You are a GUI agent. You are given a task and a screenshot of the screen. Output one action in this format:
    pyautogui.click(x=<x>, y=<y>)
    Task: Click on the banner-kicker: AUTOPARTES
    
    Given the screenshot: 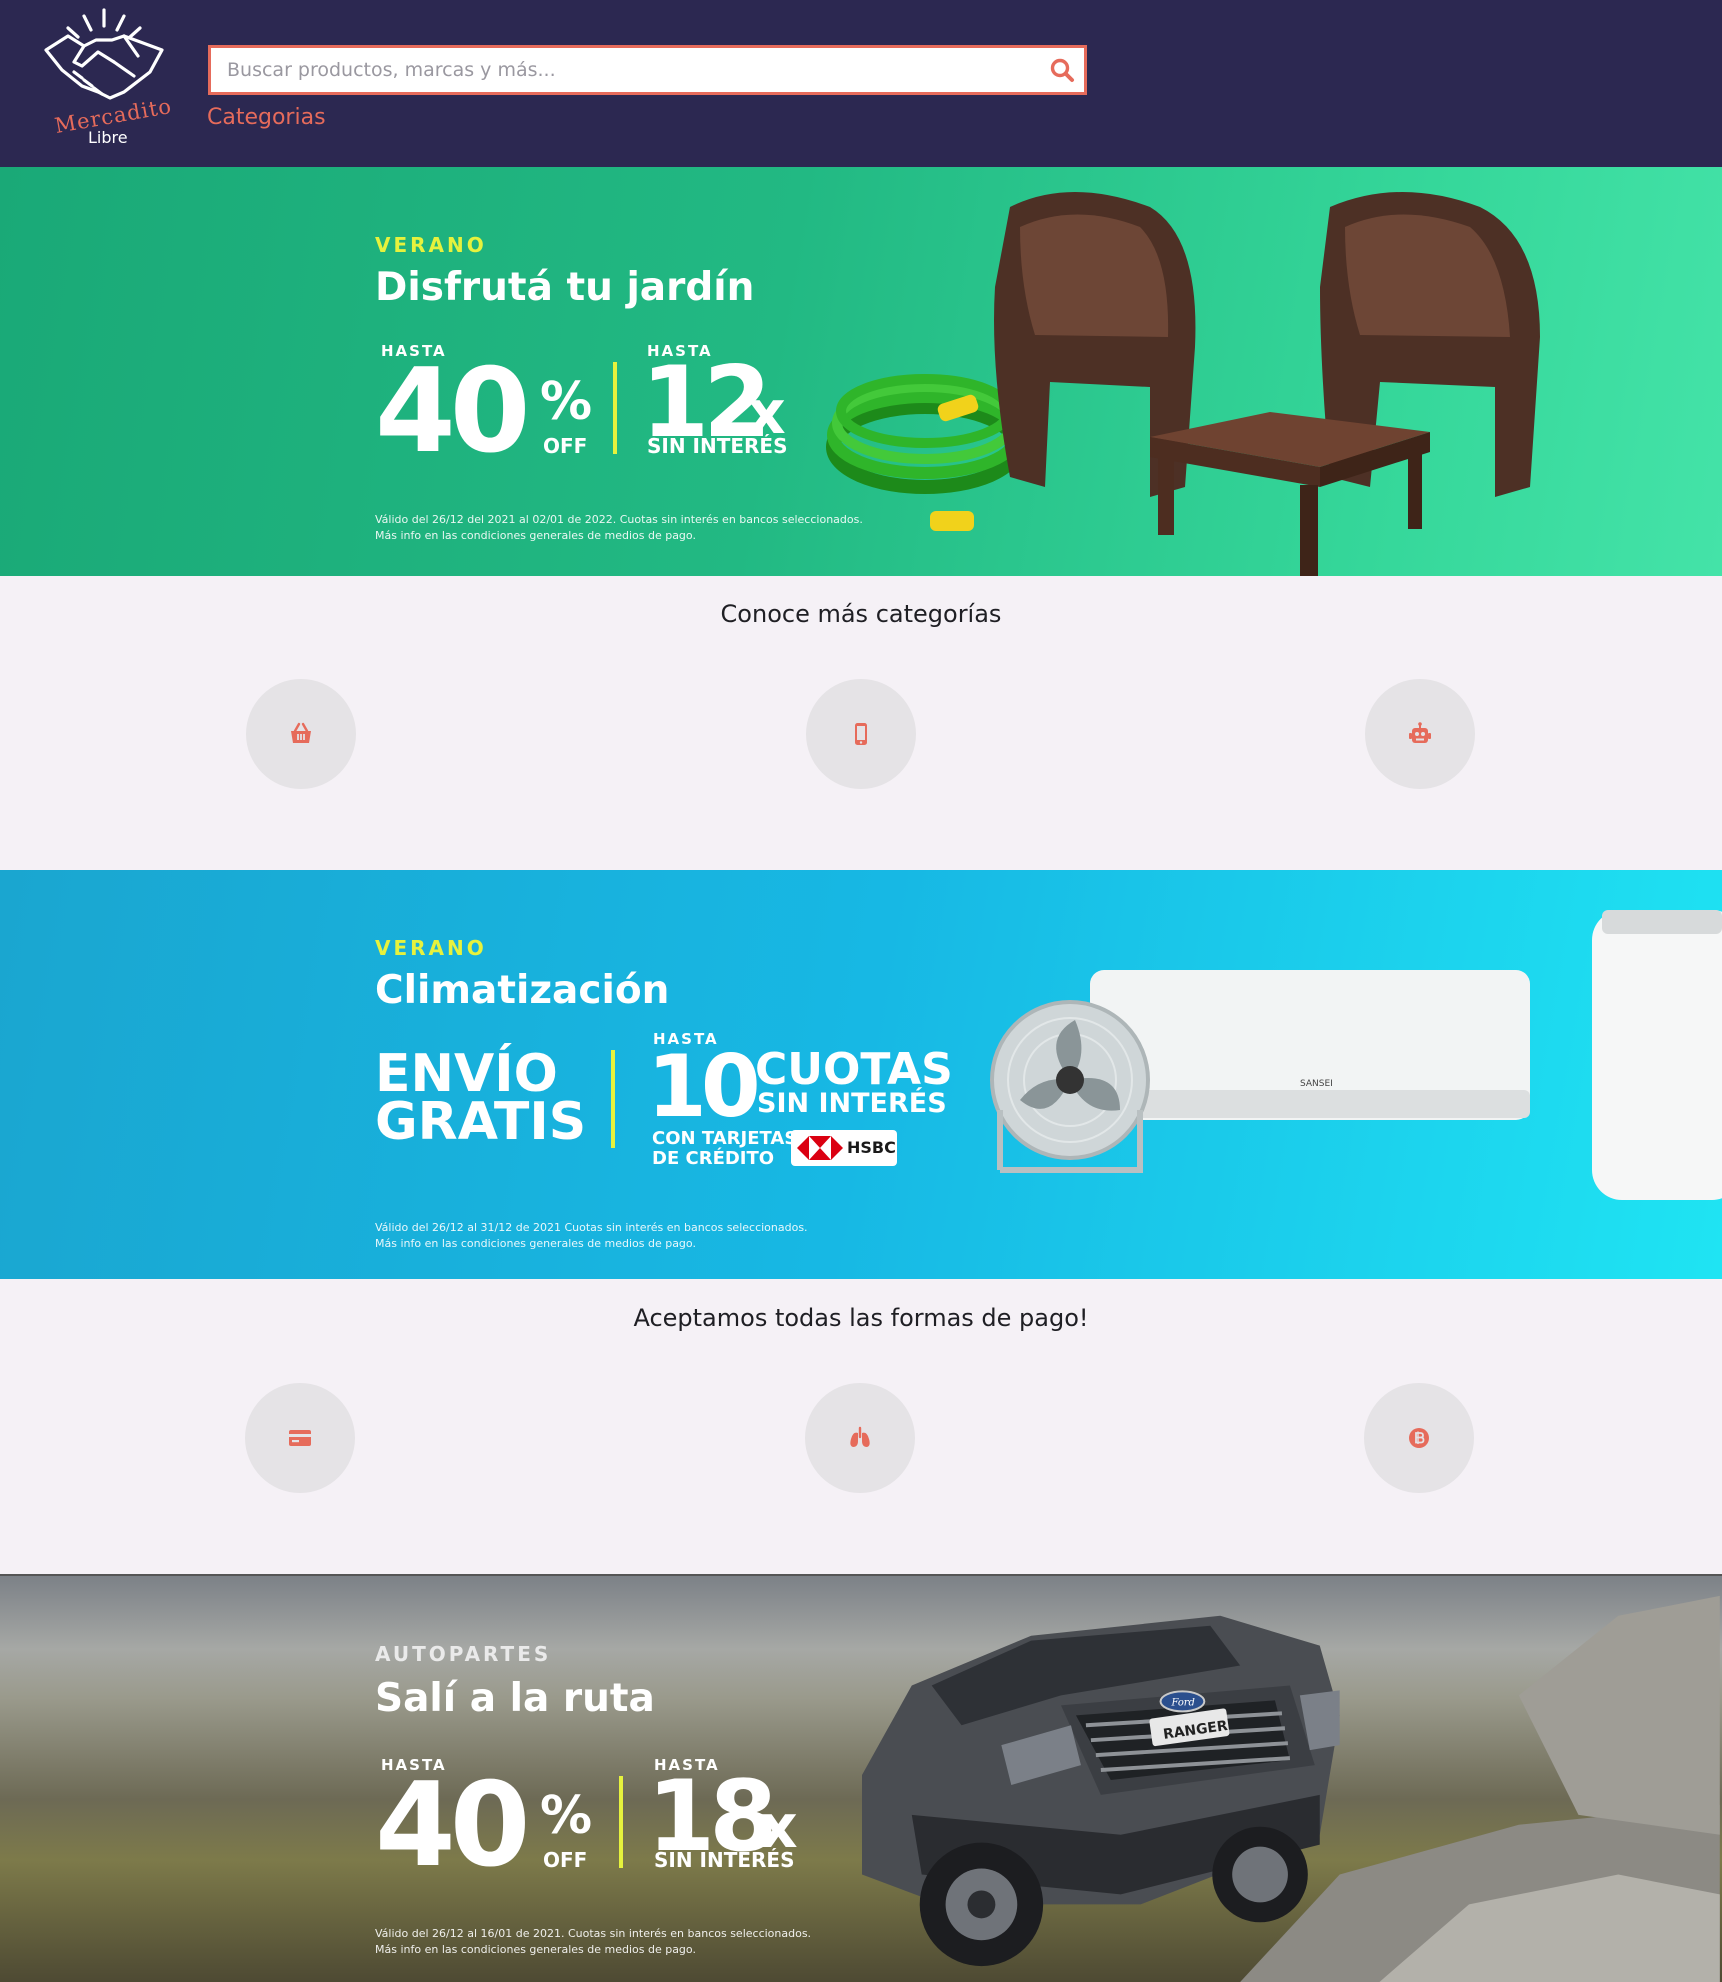 What is the action you would take?
    pyautogui.click(x=463, y=1654)
    